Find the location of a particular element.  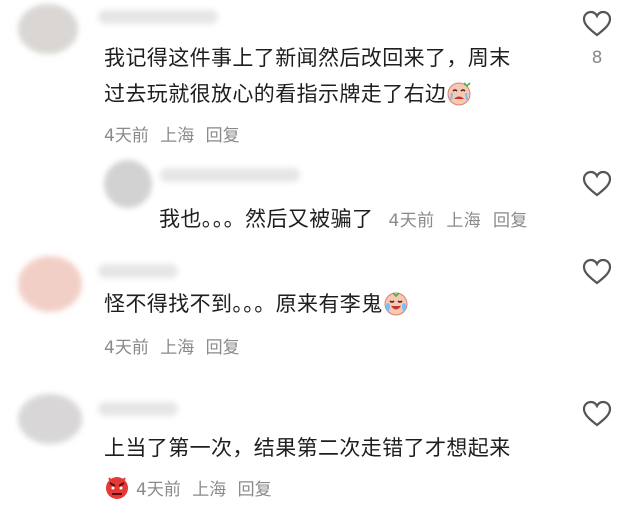

comment-text-row: 我也。。。然后又被骗了 4天前 上海 回复 is located at coordinates (346, 220).